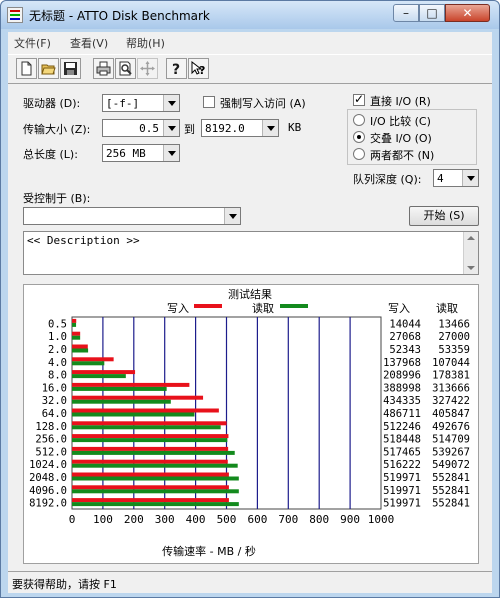  Describe the element at coordinates (250, 15) in the screenshot. I see `title-bar: 无标题 - ATTO Disk Benchmark – □ ✕` at that location.